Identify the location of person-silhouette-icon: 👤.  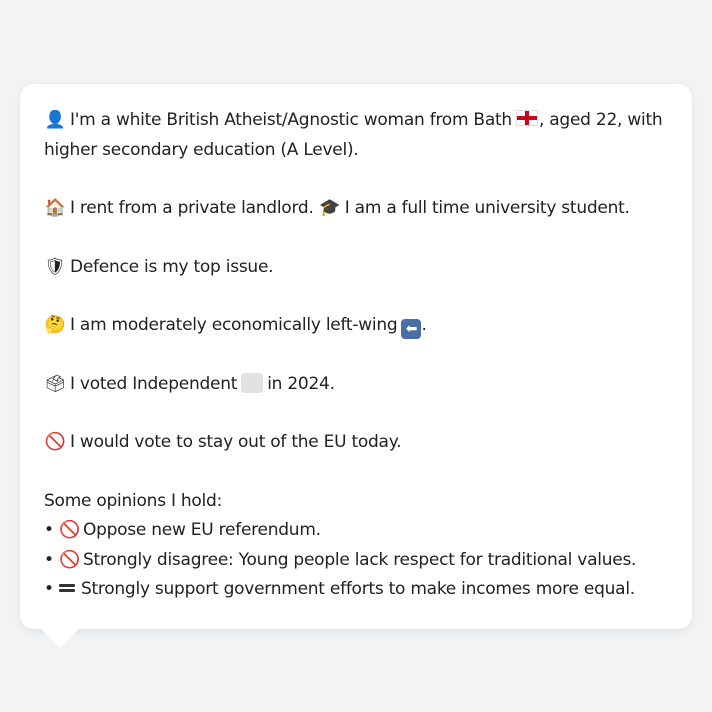
(55, 120).